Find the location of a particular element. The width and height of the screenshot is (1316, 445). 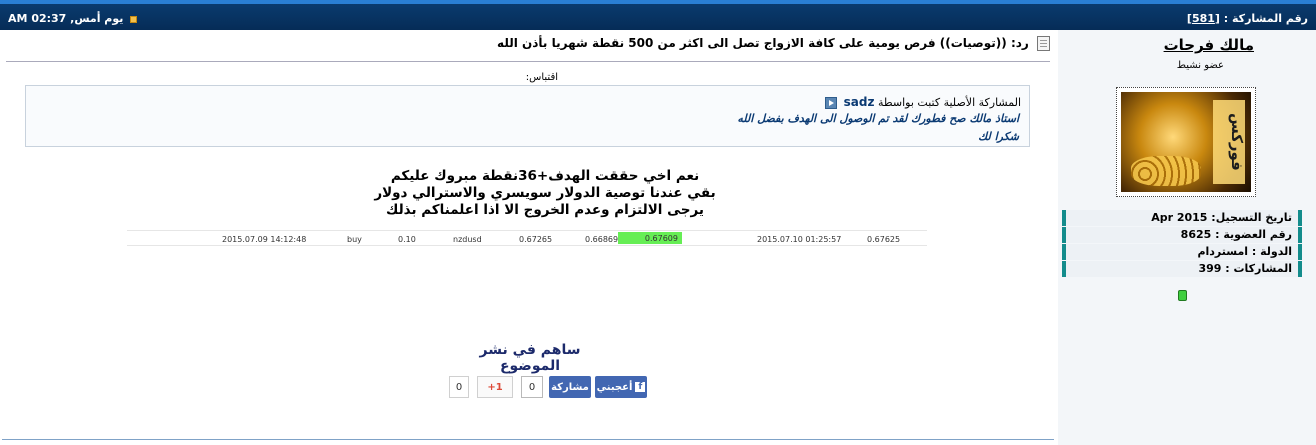

coins-graphic is located at coordinates (1166, 171).